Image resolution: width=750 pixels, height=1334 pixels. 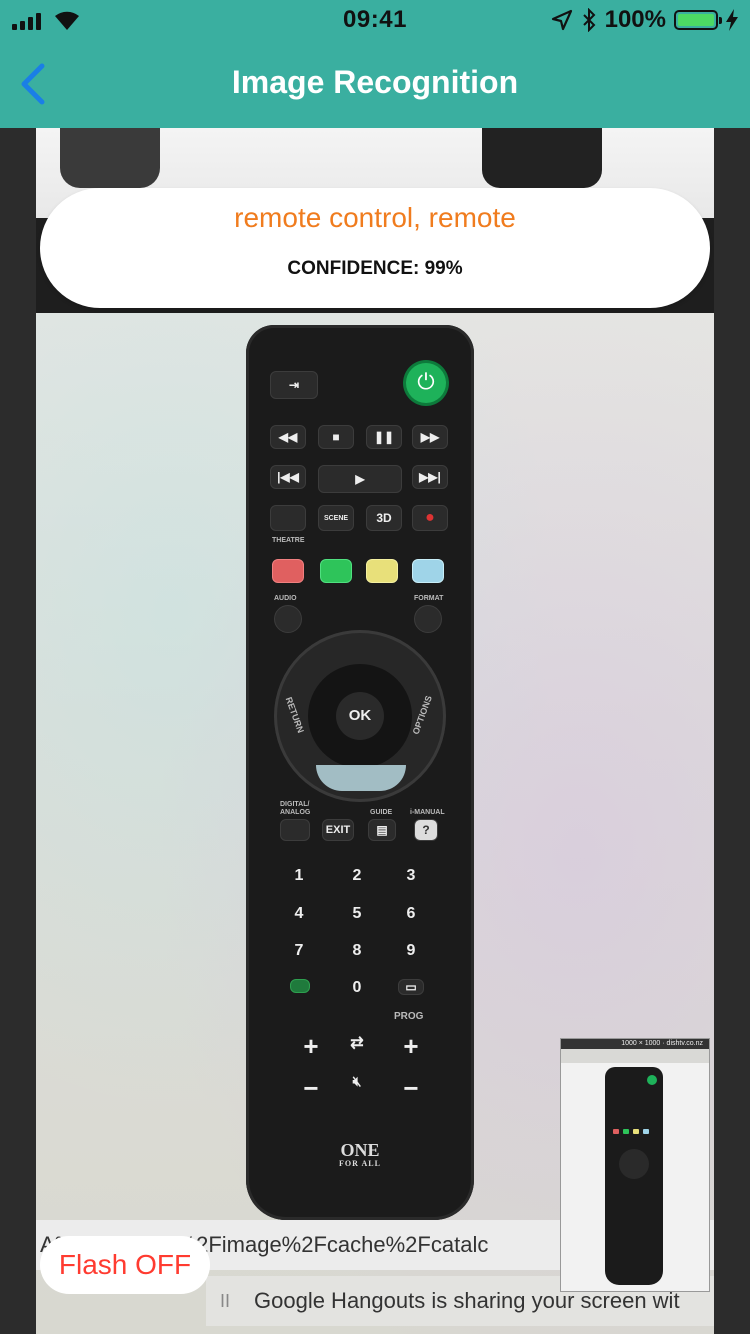 I want to click on theatre-button-image, so click(x=288, y=518).